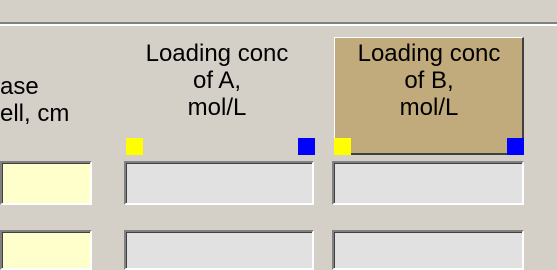 The image size is (557, 270). Describe the element at coordinates (46, 250) in the screenshot. I see `cell-row2-partial` at that location.